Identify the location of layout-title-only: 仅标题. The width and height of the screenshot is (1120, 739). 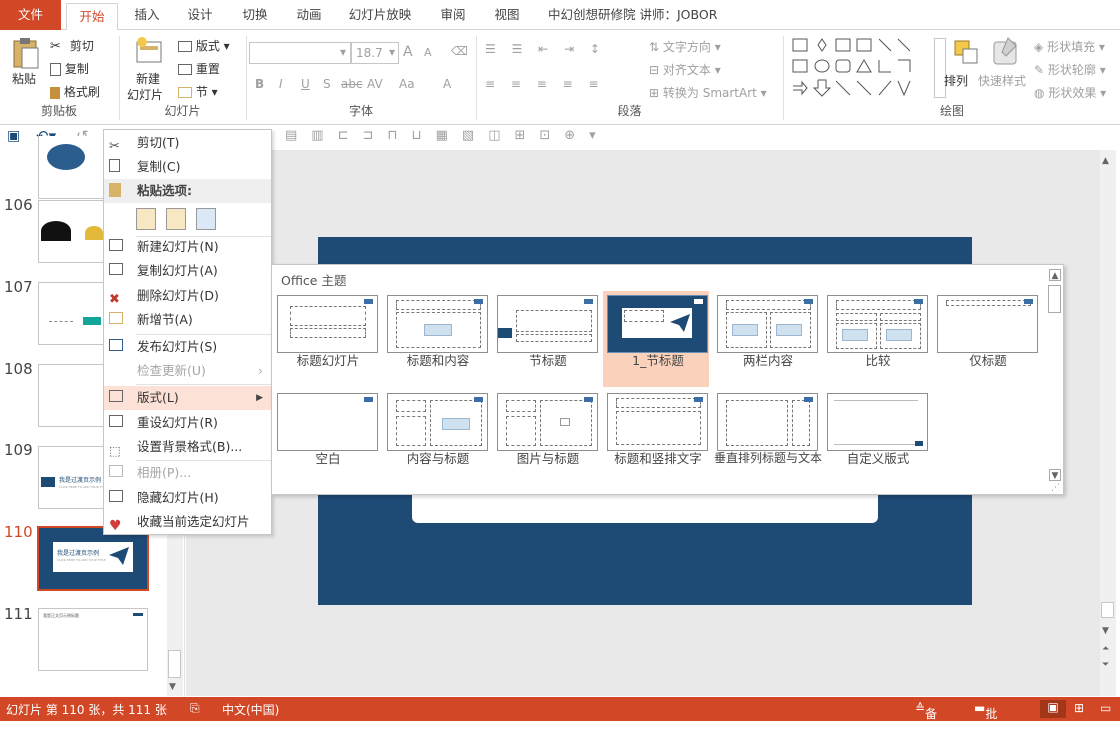
(986, 339).